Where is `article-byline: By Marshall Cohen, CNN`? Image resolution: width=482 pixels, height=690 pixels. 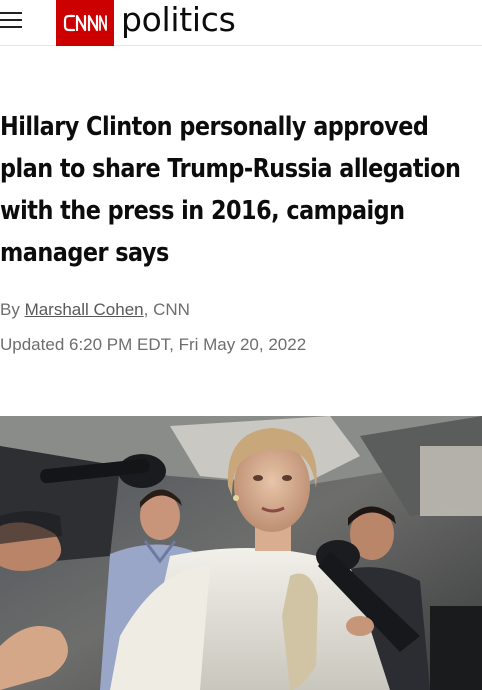
article-byline: By Marshall Cohen, CNN is located at coordinates (95, 310).